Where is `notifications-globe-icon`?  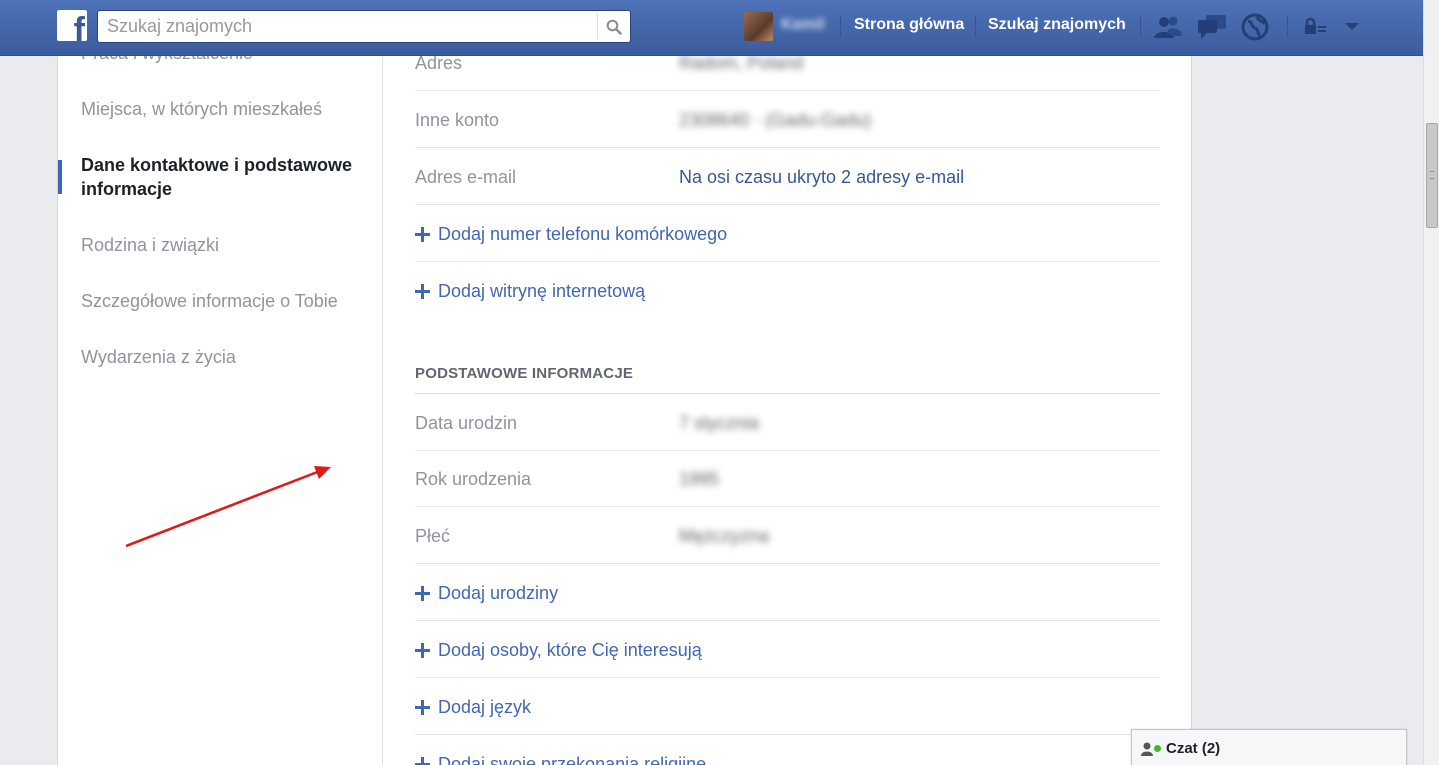
notifications-globe-icon is located at coordinates (1255, 27).